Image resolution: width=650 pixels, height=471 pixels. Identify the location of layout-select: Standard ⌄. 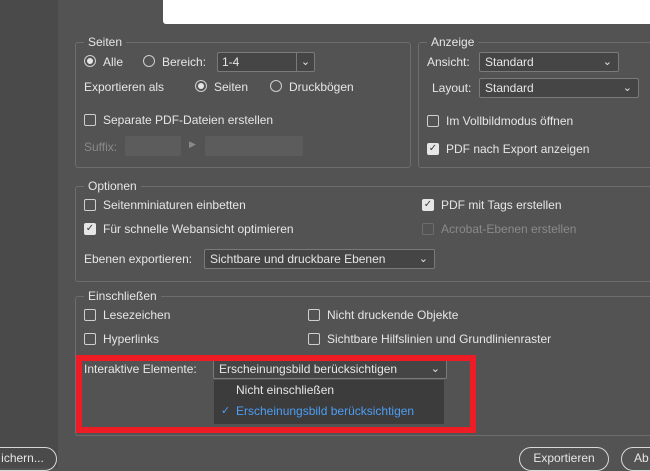
(559, 88).